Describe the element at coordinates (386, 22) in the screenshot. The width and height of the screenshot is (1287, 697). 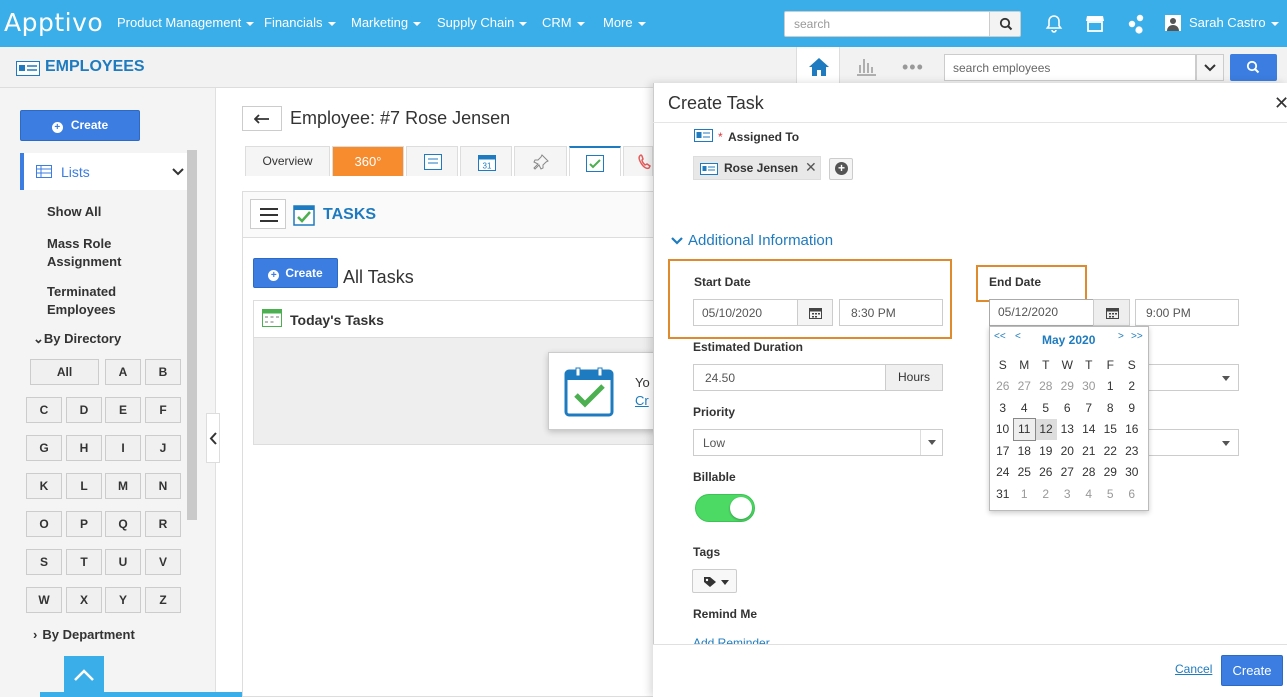
I see `nav-marketing: Marketing` at that location.